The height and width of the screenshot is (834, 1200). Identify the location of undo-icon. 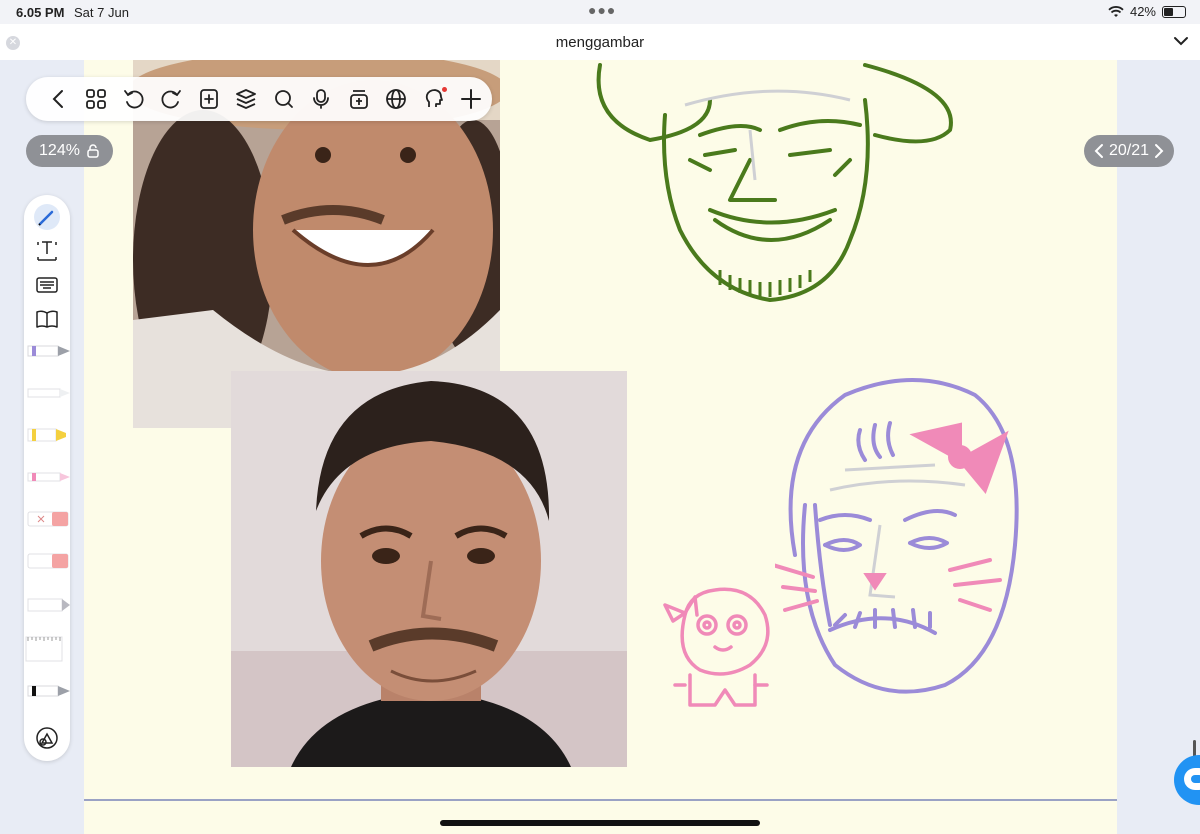
(133, 99).